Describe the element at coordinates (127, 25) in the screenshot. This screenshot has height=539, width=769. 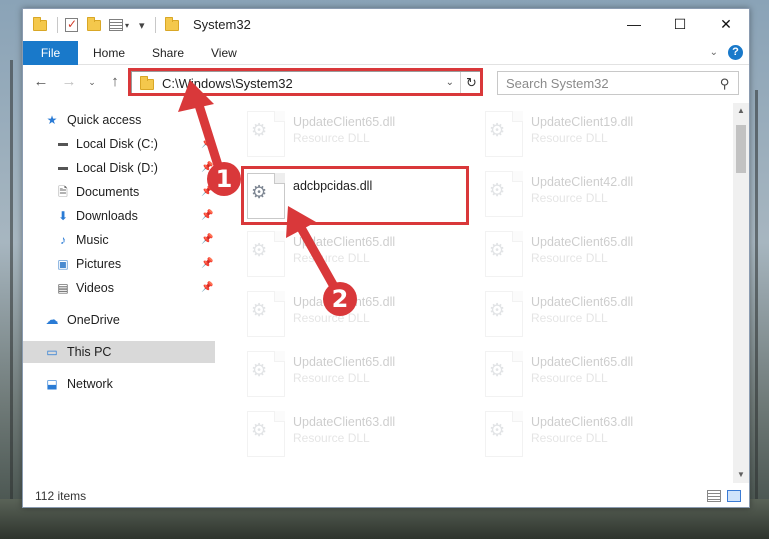
I see `chevron-down-icon: ▾` at that location.